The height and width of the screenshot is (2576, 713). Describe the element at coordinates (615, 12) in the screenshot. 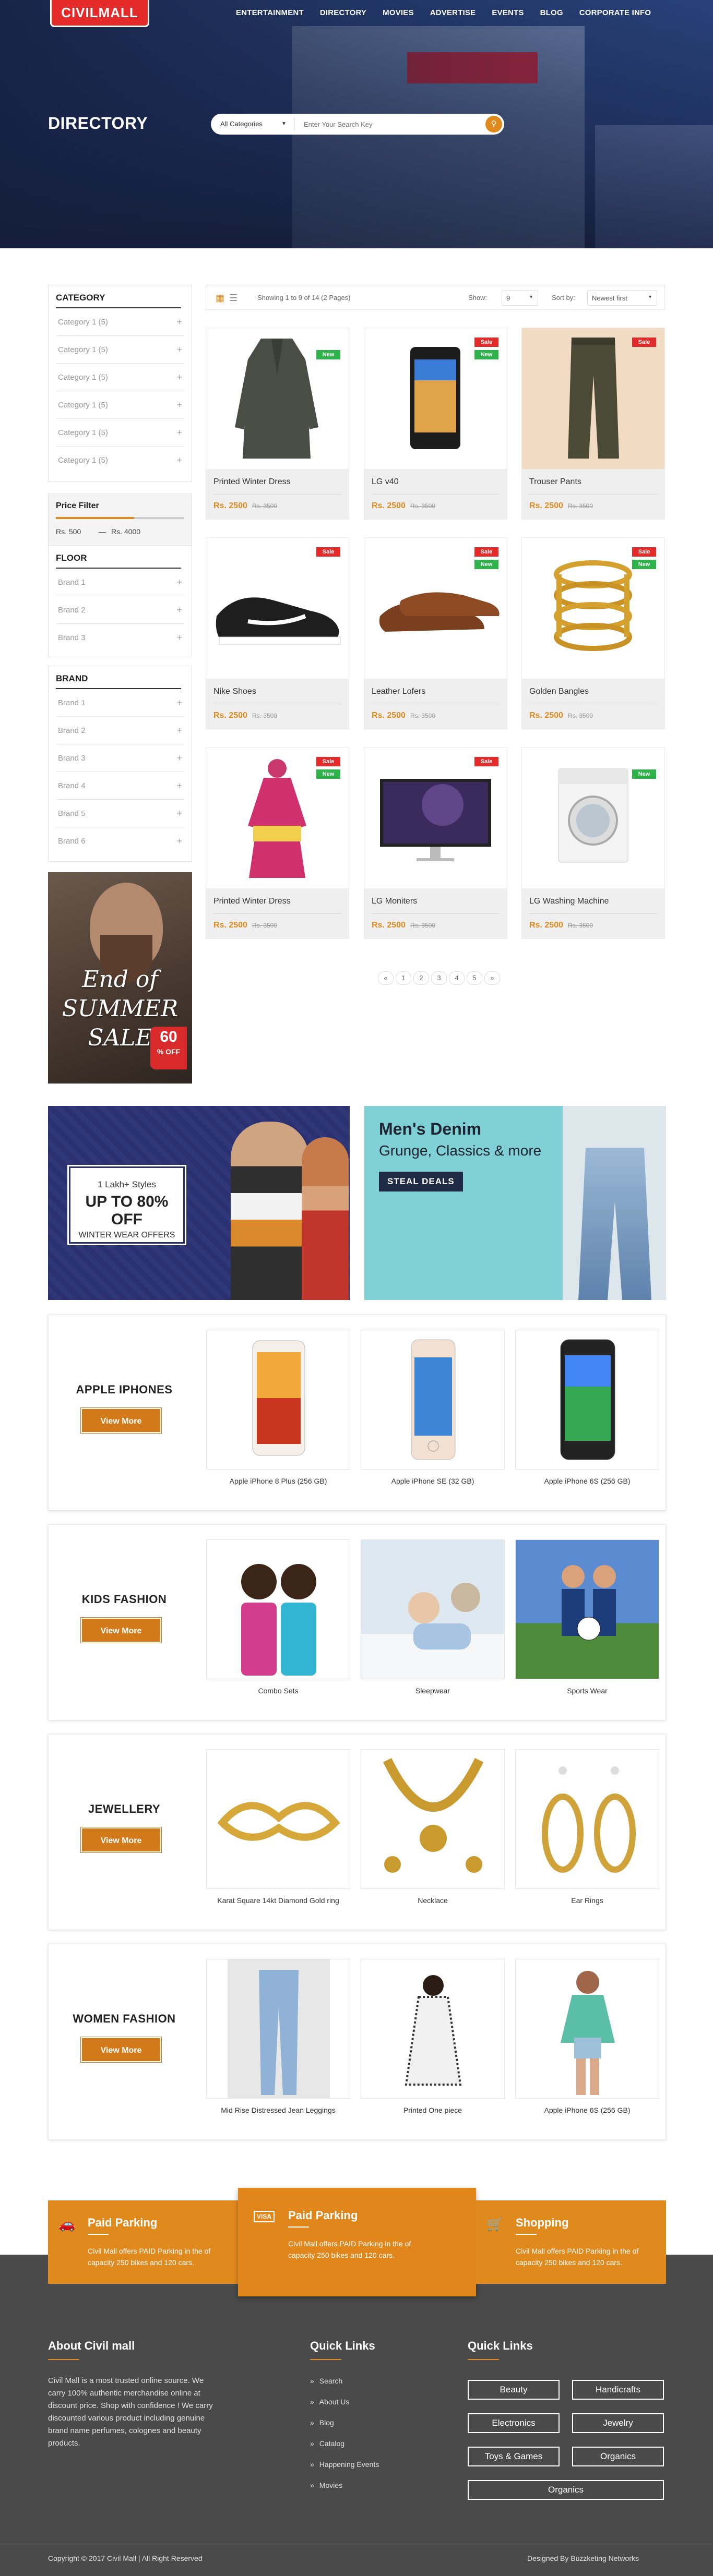

I see `nav-corporate-info: CORPORATE INFO` at that location.